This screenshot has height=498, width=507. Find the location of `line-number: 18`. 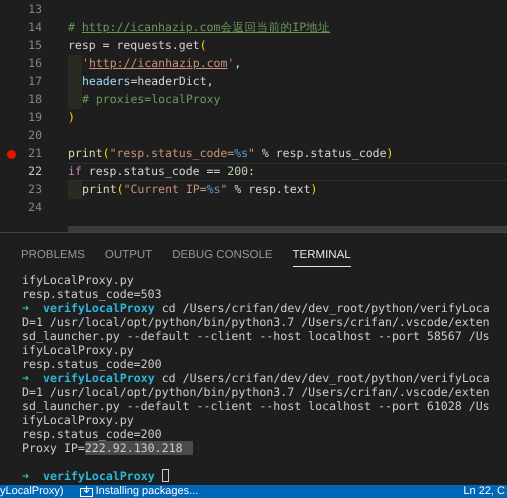

line-number: 18 is located at coordinates (34, 99).